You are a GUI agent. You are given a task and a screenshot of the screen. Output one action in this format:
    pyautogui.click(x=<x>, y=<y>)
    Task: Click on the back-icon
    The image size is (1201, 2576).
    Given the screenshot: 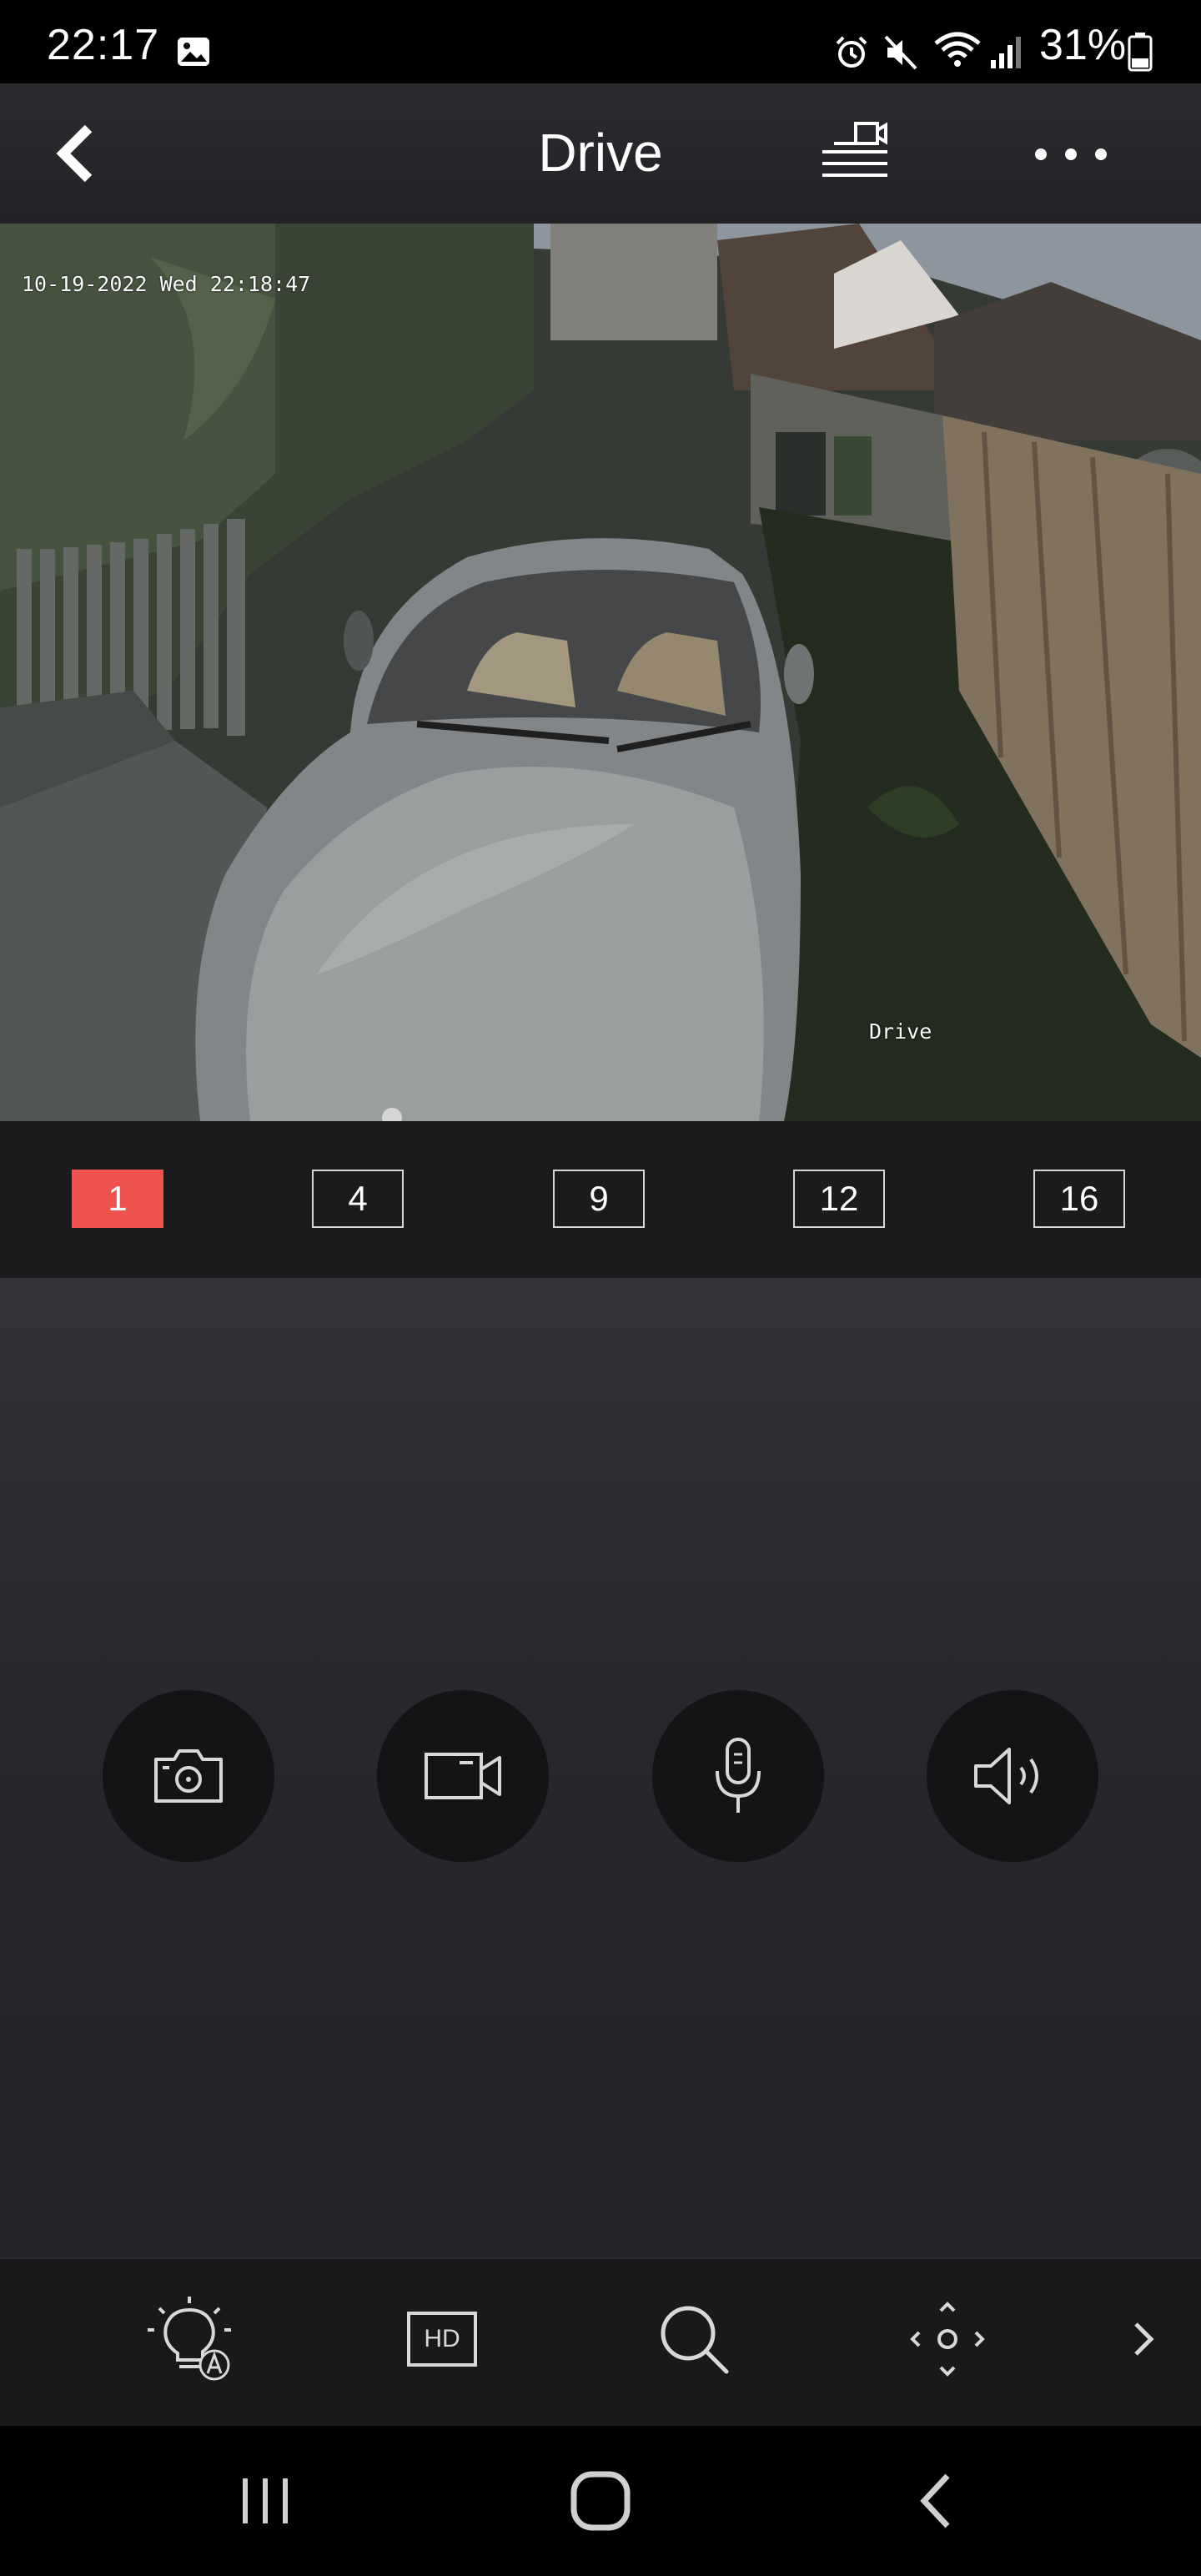 What is the action you would take?
    pyautogui.click(x=937, y=2501)
    